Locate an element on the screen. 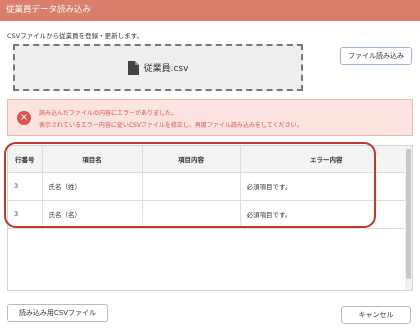 This screenshot has height=332, width=420. close-circle-icon: × is located at coordinates (24, 118).